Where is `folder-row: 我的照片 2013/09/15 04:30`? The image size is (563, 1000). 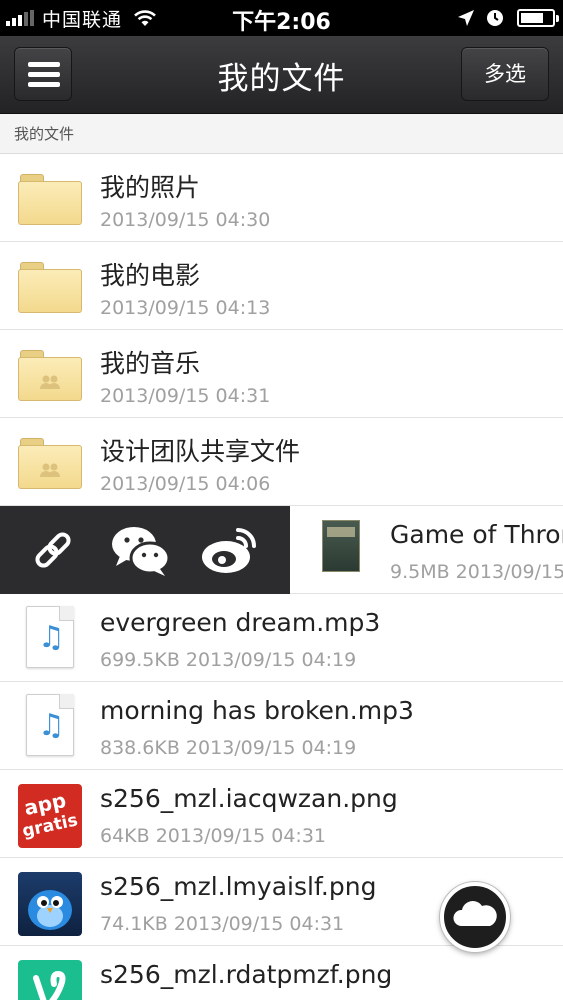 folder-row: 我的照片 2013/09/15 04:30 is located at coordinates (281, 198).